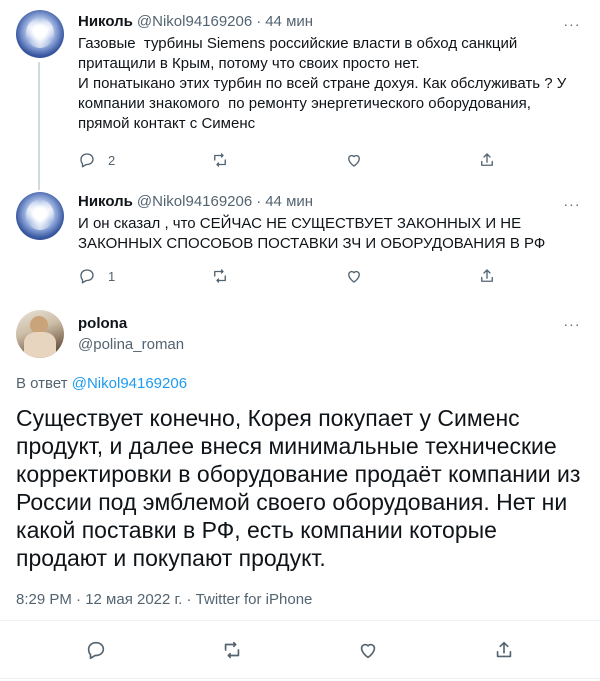 The image size is (600, 681). What do you see at coordinates (331, 324) in the screenshot?
I see `author-name: polona` at bounding box center [331, 324].